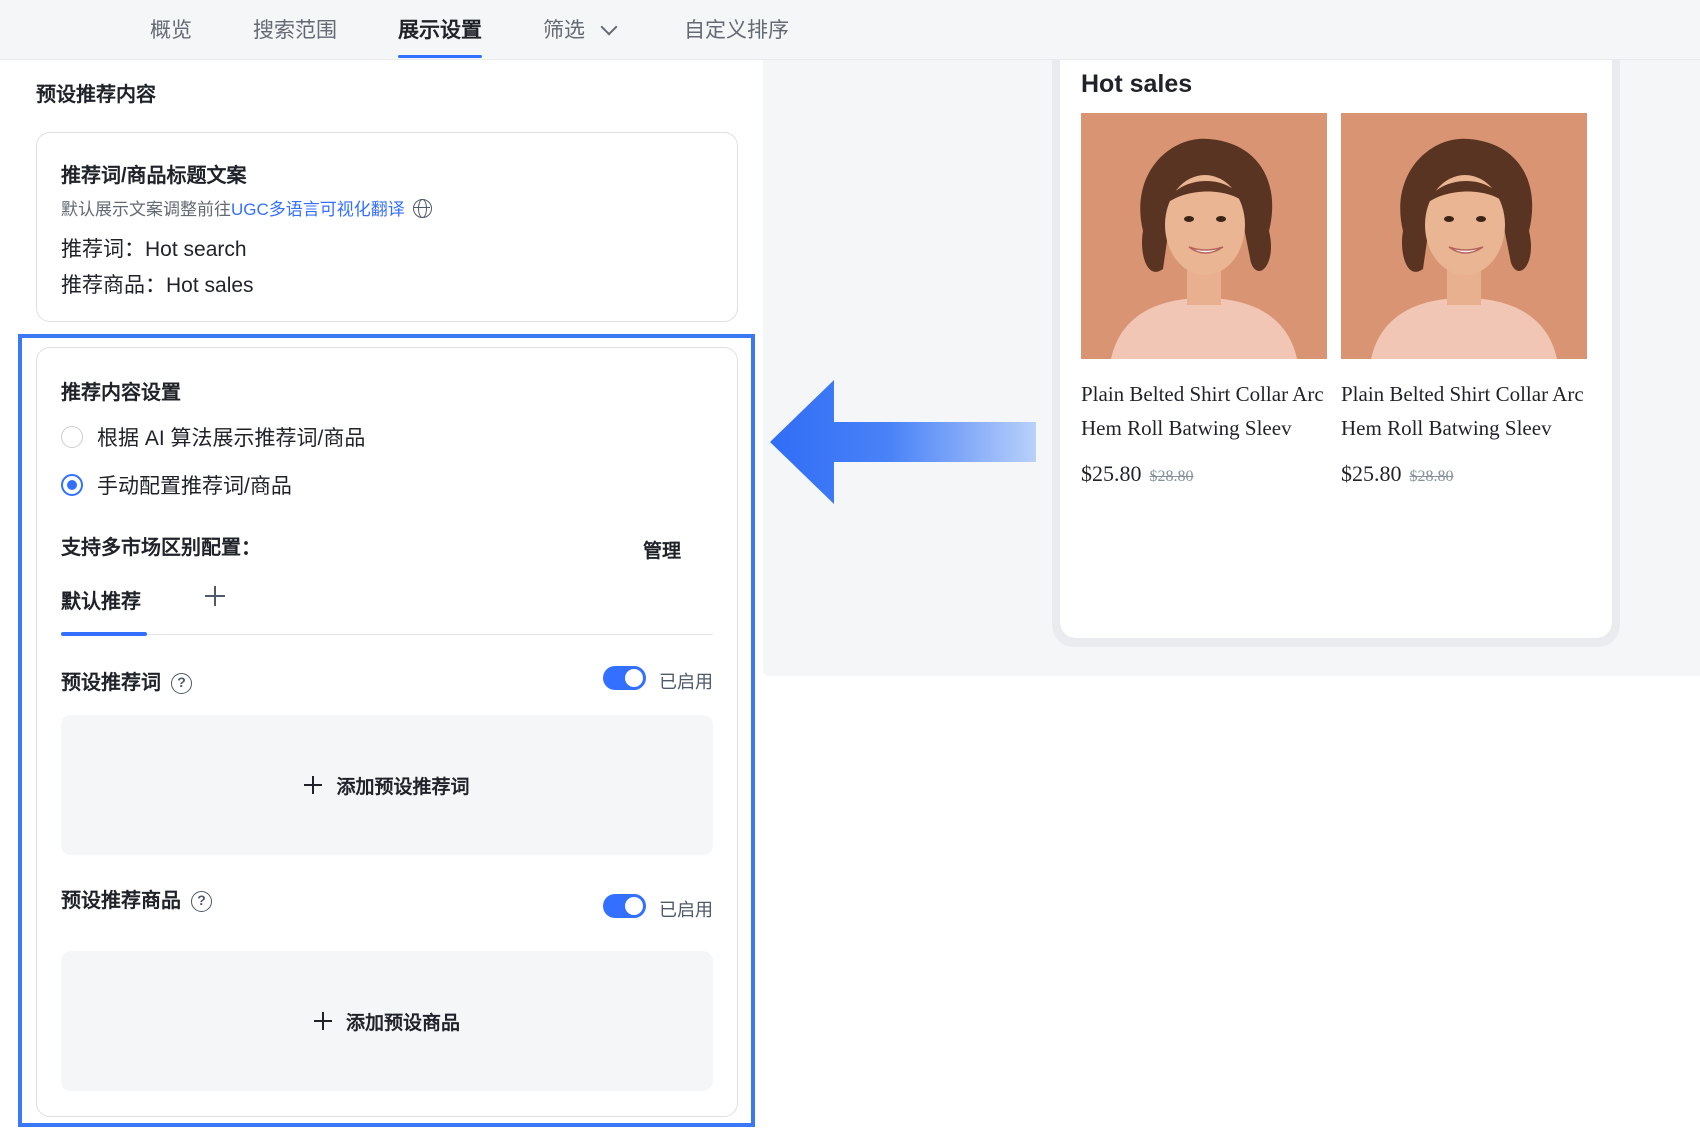 The width and height of the screenshot is (1700, 1128). What do you see at coordinates (903, 442) in the screenshot?
I see `arrow-left-icon` at bounding box center [903, 442].